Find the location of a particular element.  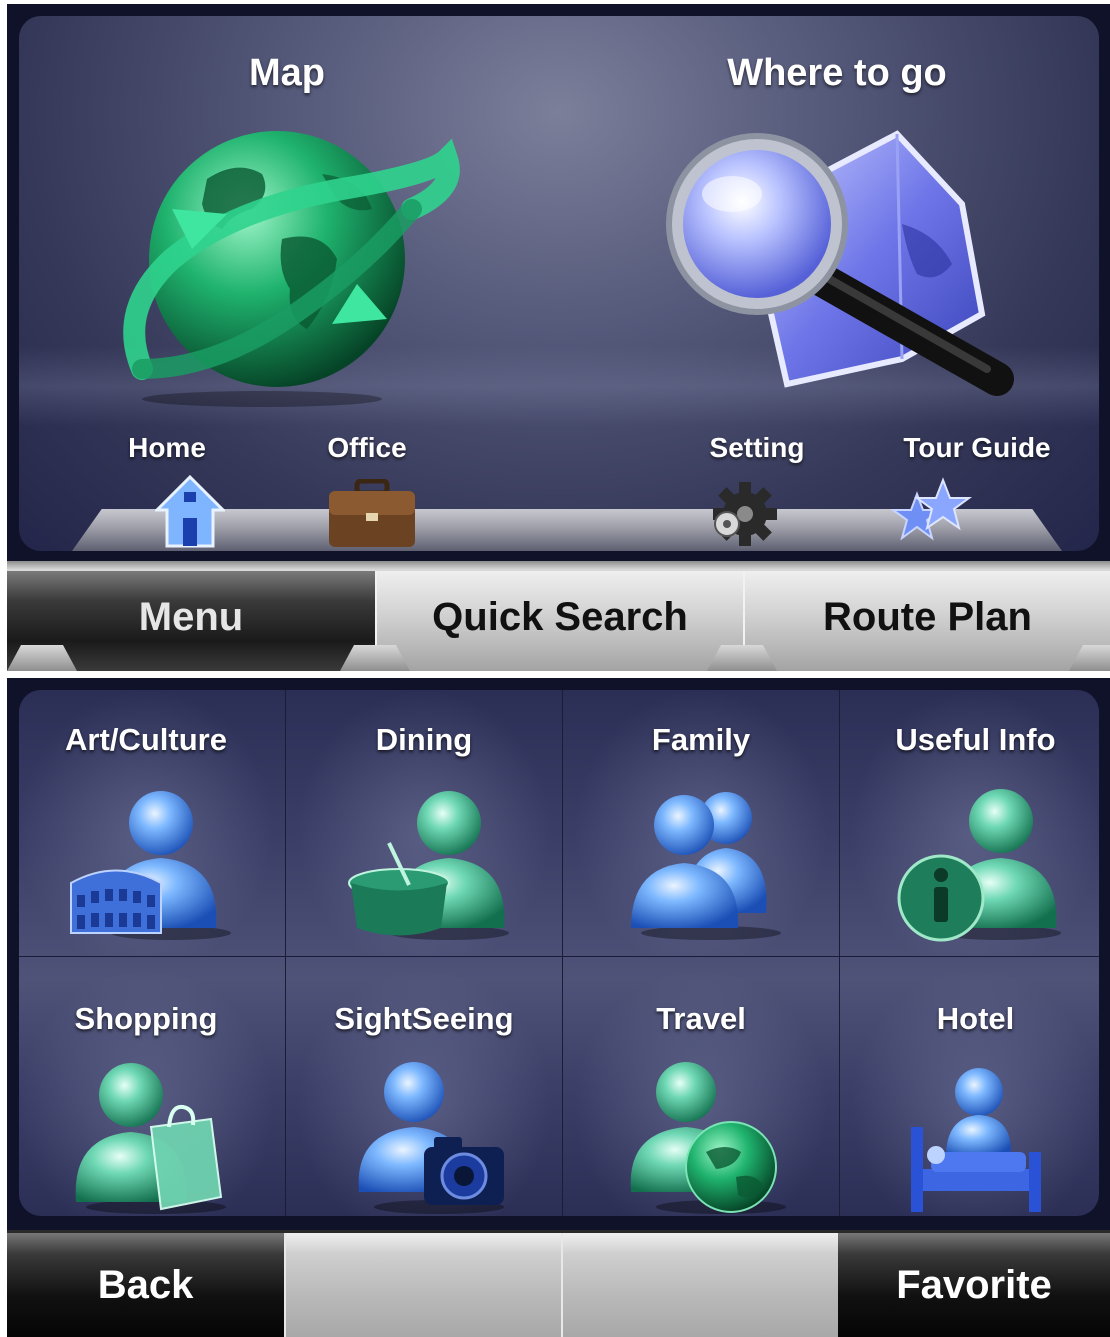

dining-icon is located at coordinates (424, 865).